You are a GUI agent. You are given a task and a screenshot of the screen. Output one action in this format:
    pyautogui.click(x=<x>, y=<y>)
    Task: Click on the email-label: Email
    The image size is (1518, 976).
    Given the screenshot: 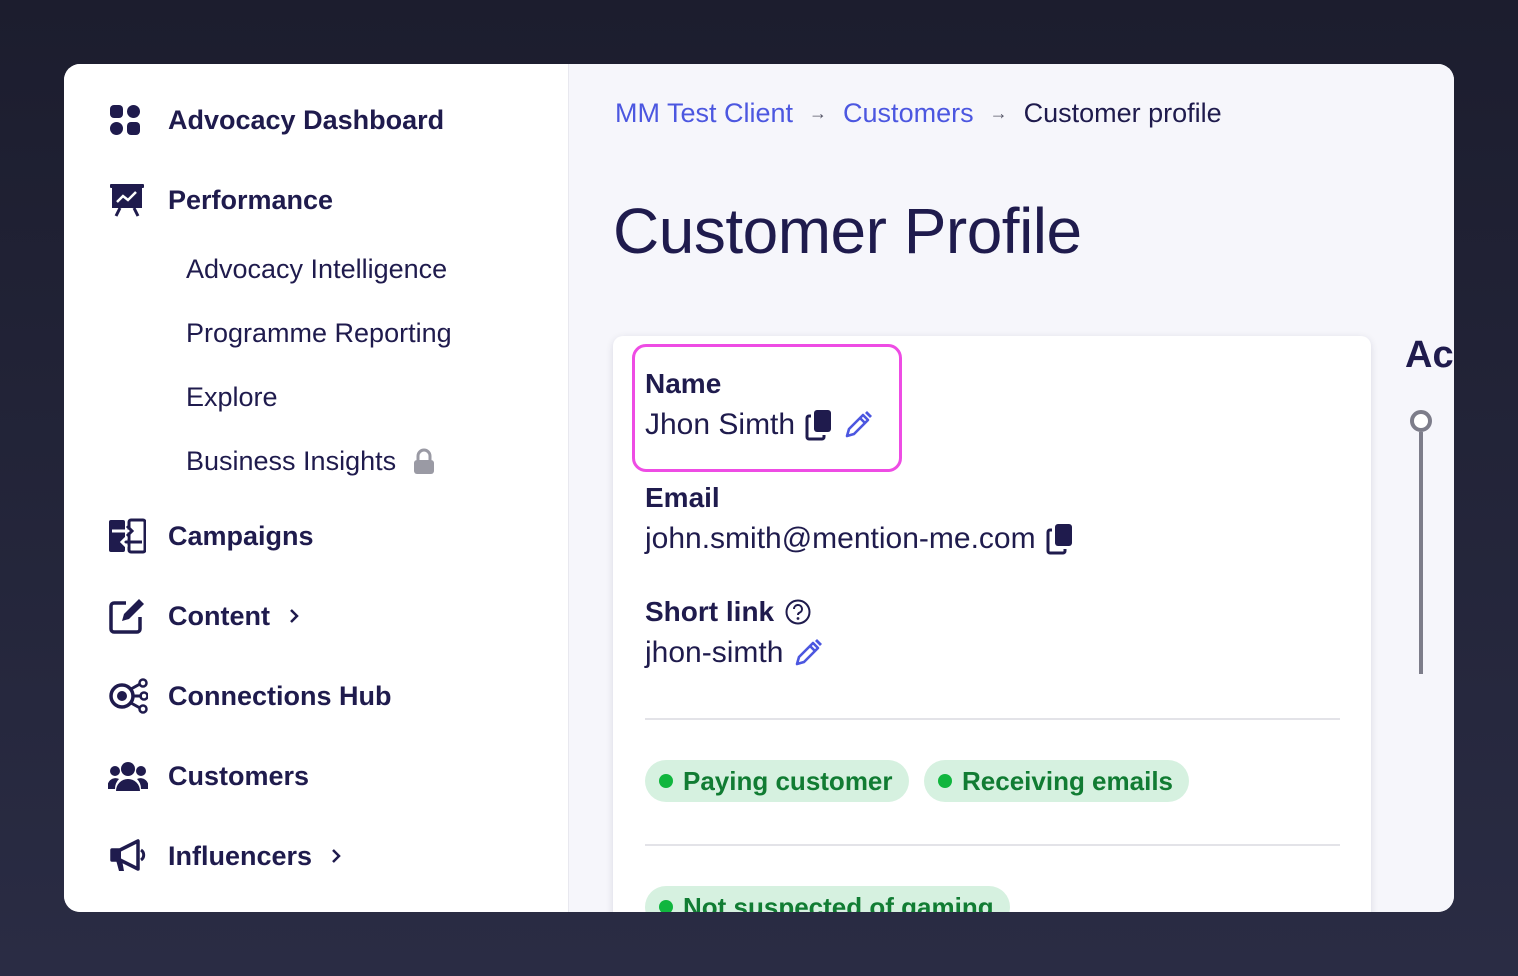 What is the action you would take?
    pyautogui.click(x=682, y=497)
    